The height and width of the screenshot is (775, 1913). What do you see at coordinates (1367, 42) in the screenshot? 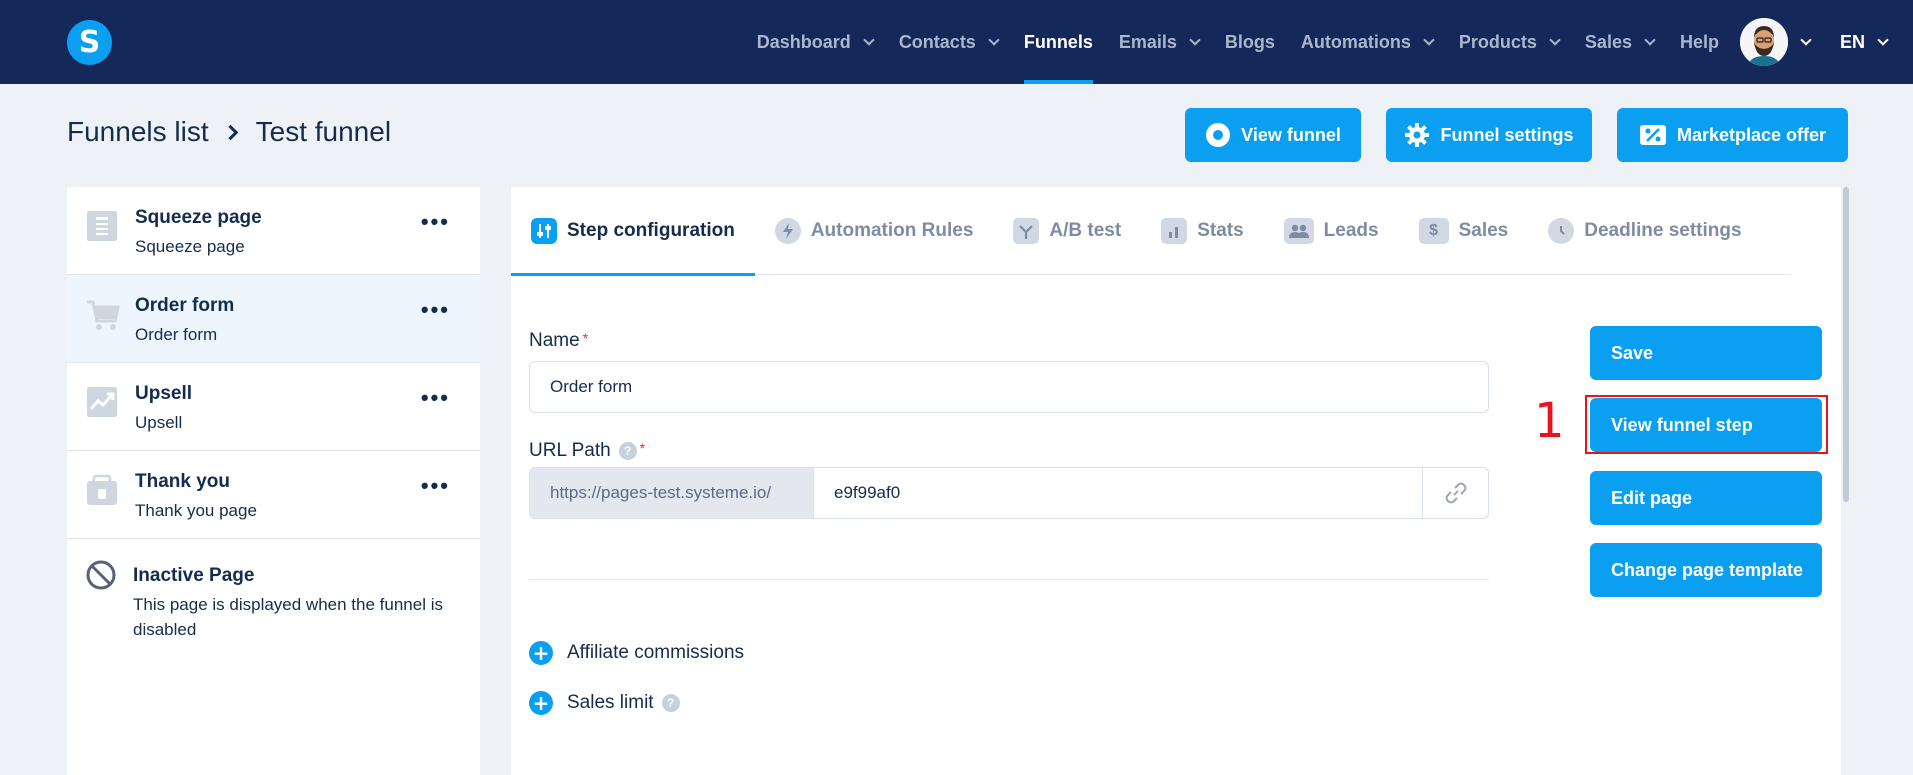
I see `nav-item-automations: Automations` at bounding box center [1367, 42].